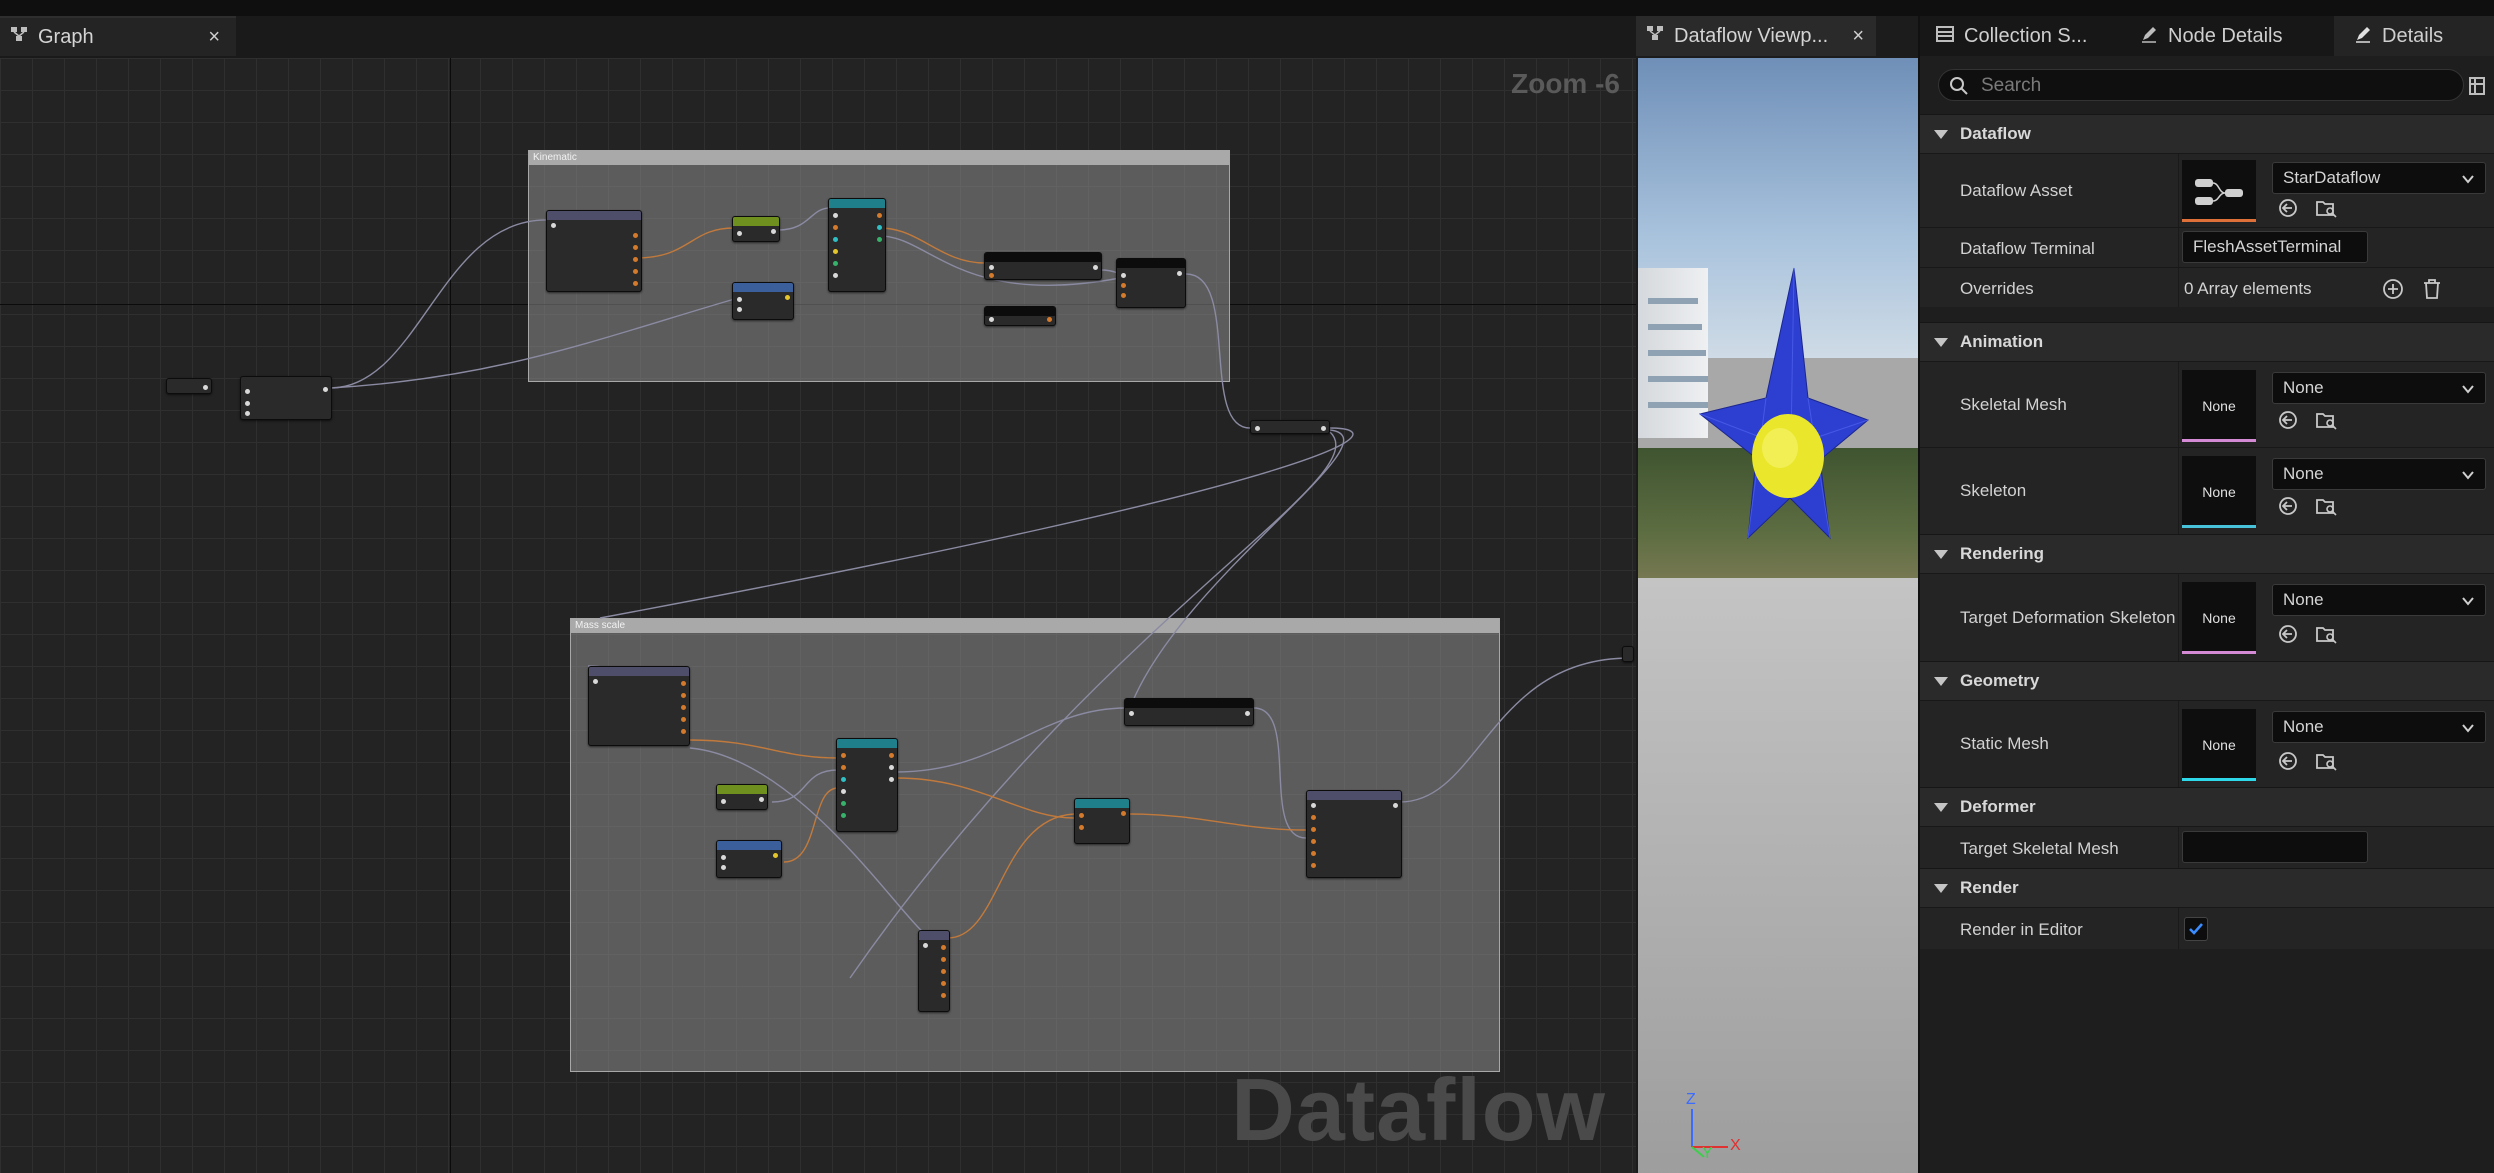 The width and height of the screenshot is (2494, 1173). I want to click on viewport-icon, so click(1655, 36).